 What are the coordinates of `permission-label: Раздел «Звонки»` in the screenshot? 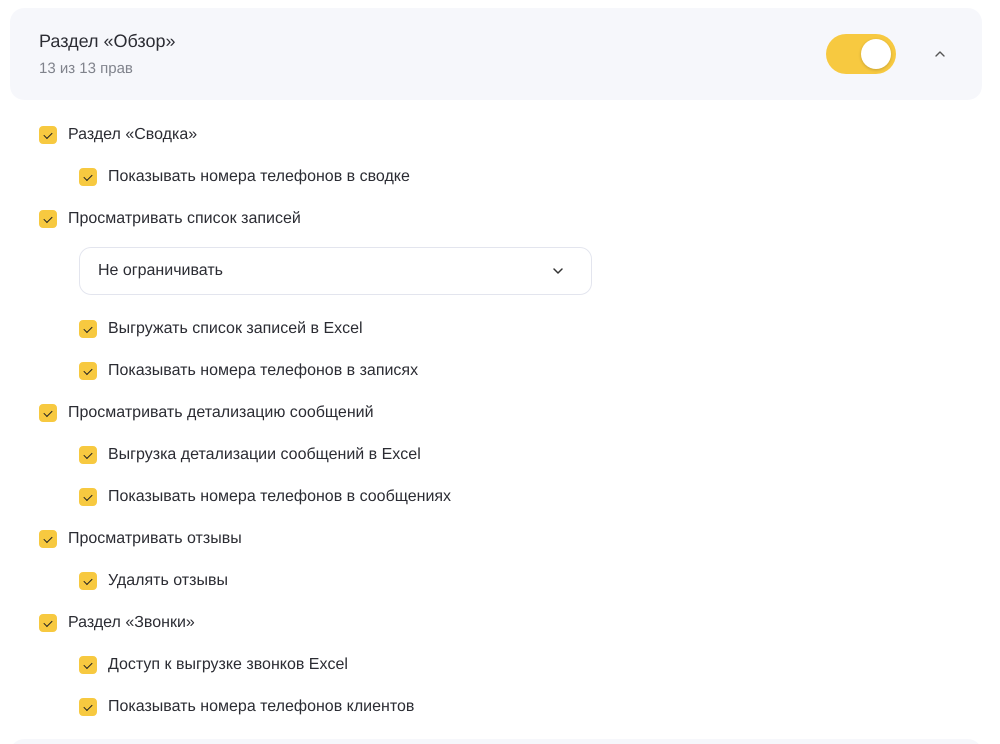 It's located at (131, 623).